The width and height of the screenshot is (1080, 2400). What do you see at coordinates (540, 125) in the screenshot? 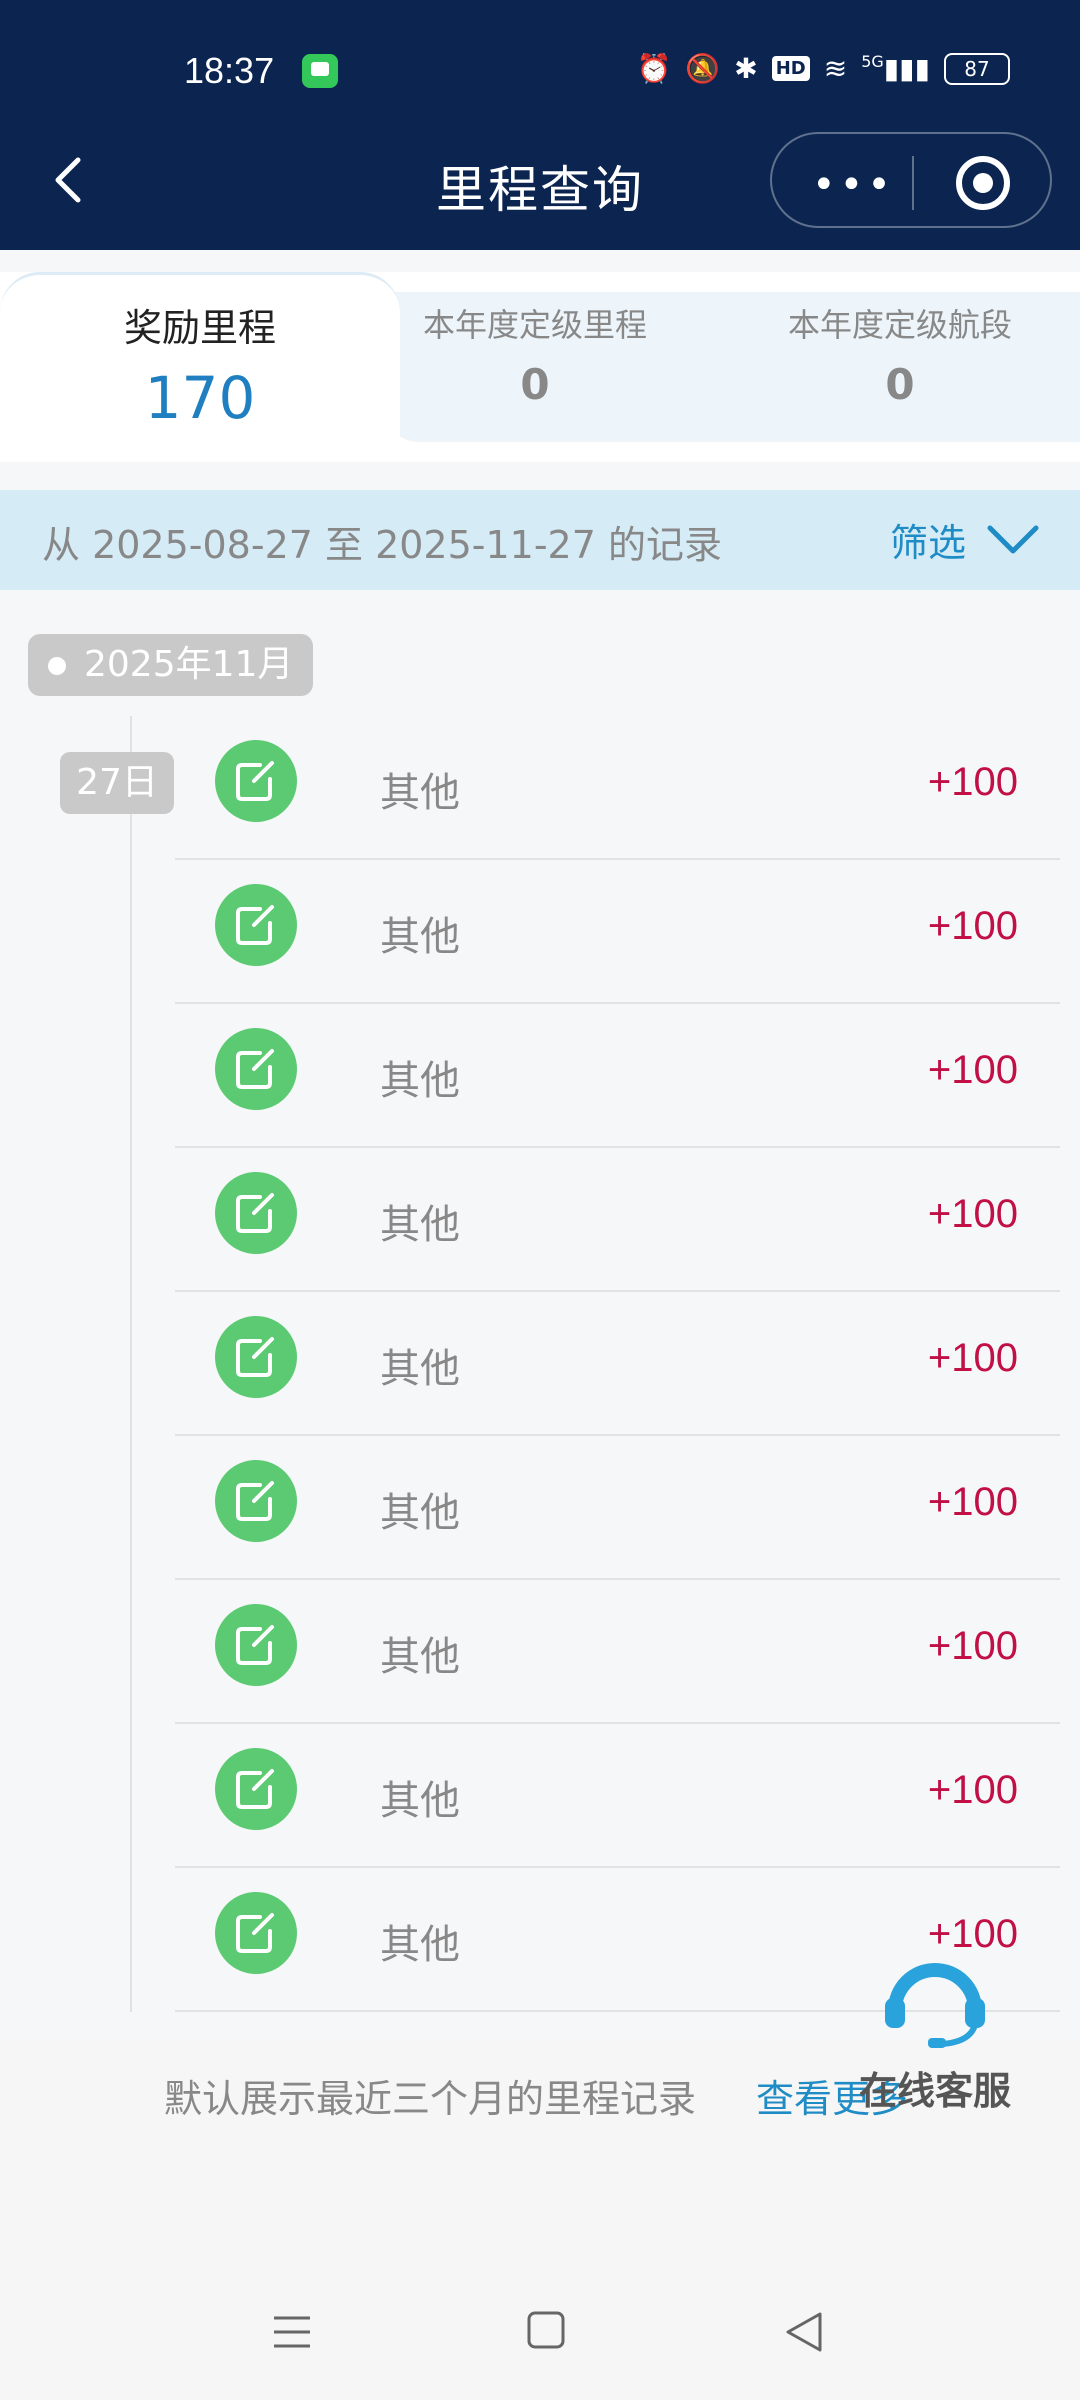
I see `app-header: 18:37 ⏰ 🔕 ✱ HD ≋ 5G▮▮▮ 87 里程查询 •••` at bounding box center [540, 125].